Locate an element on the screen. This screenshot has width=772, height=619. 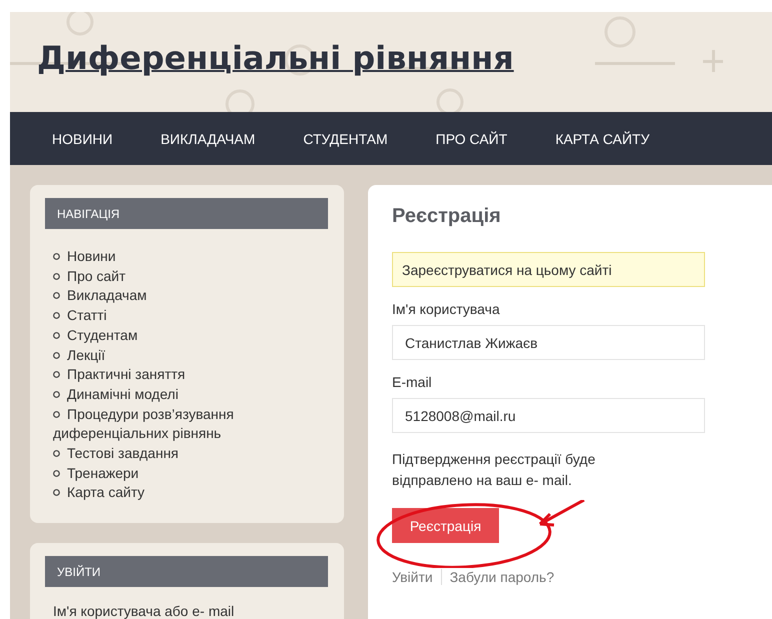
input-field: Станистлав Жижаєв is located at coordinates (548, 342).